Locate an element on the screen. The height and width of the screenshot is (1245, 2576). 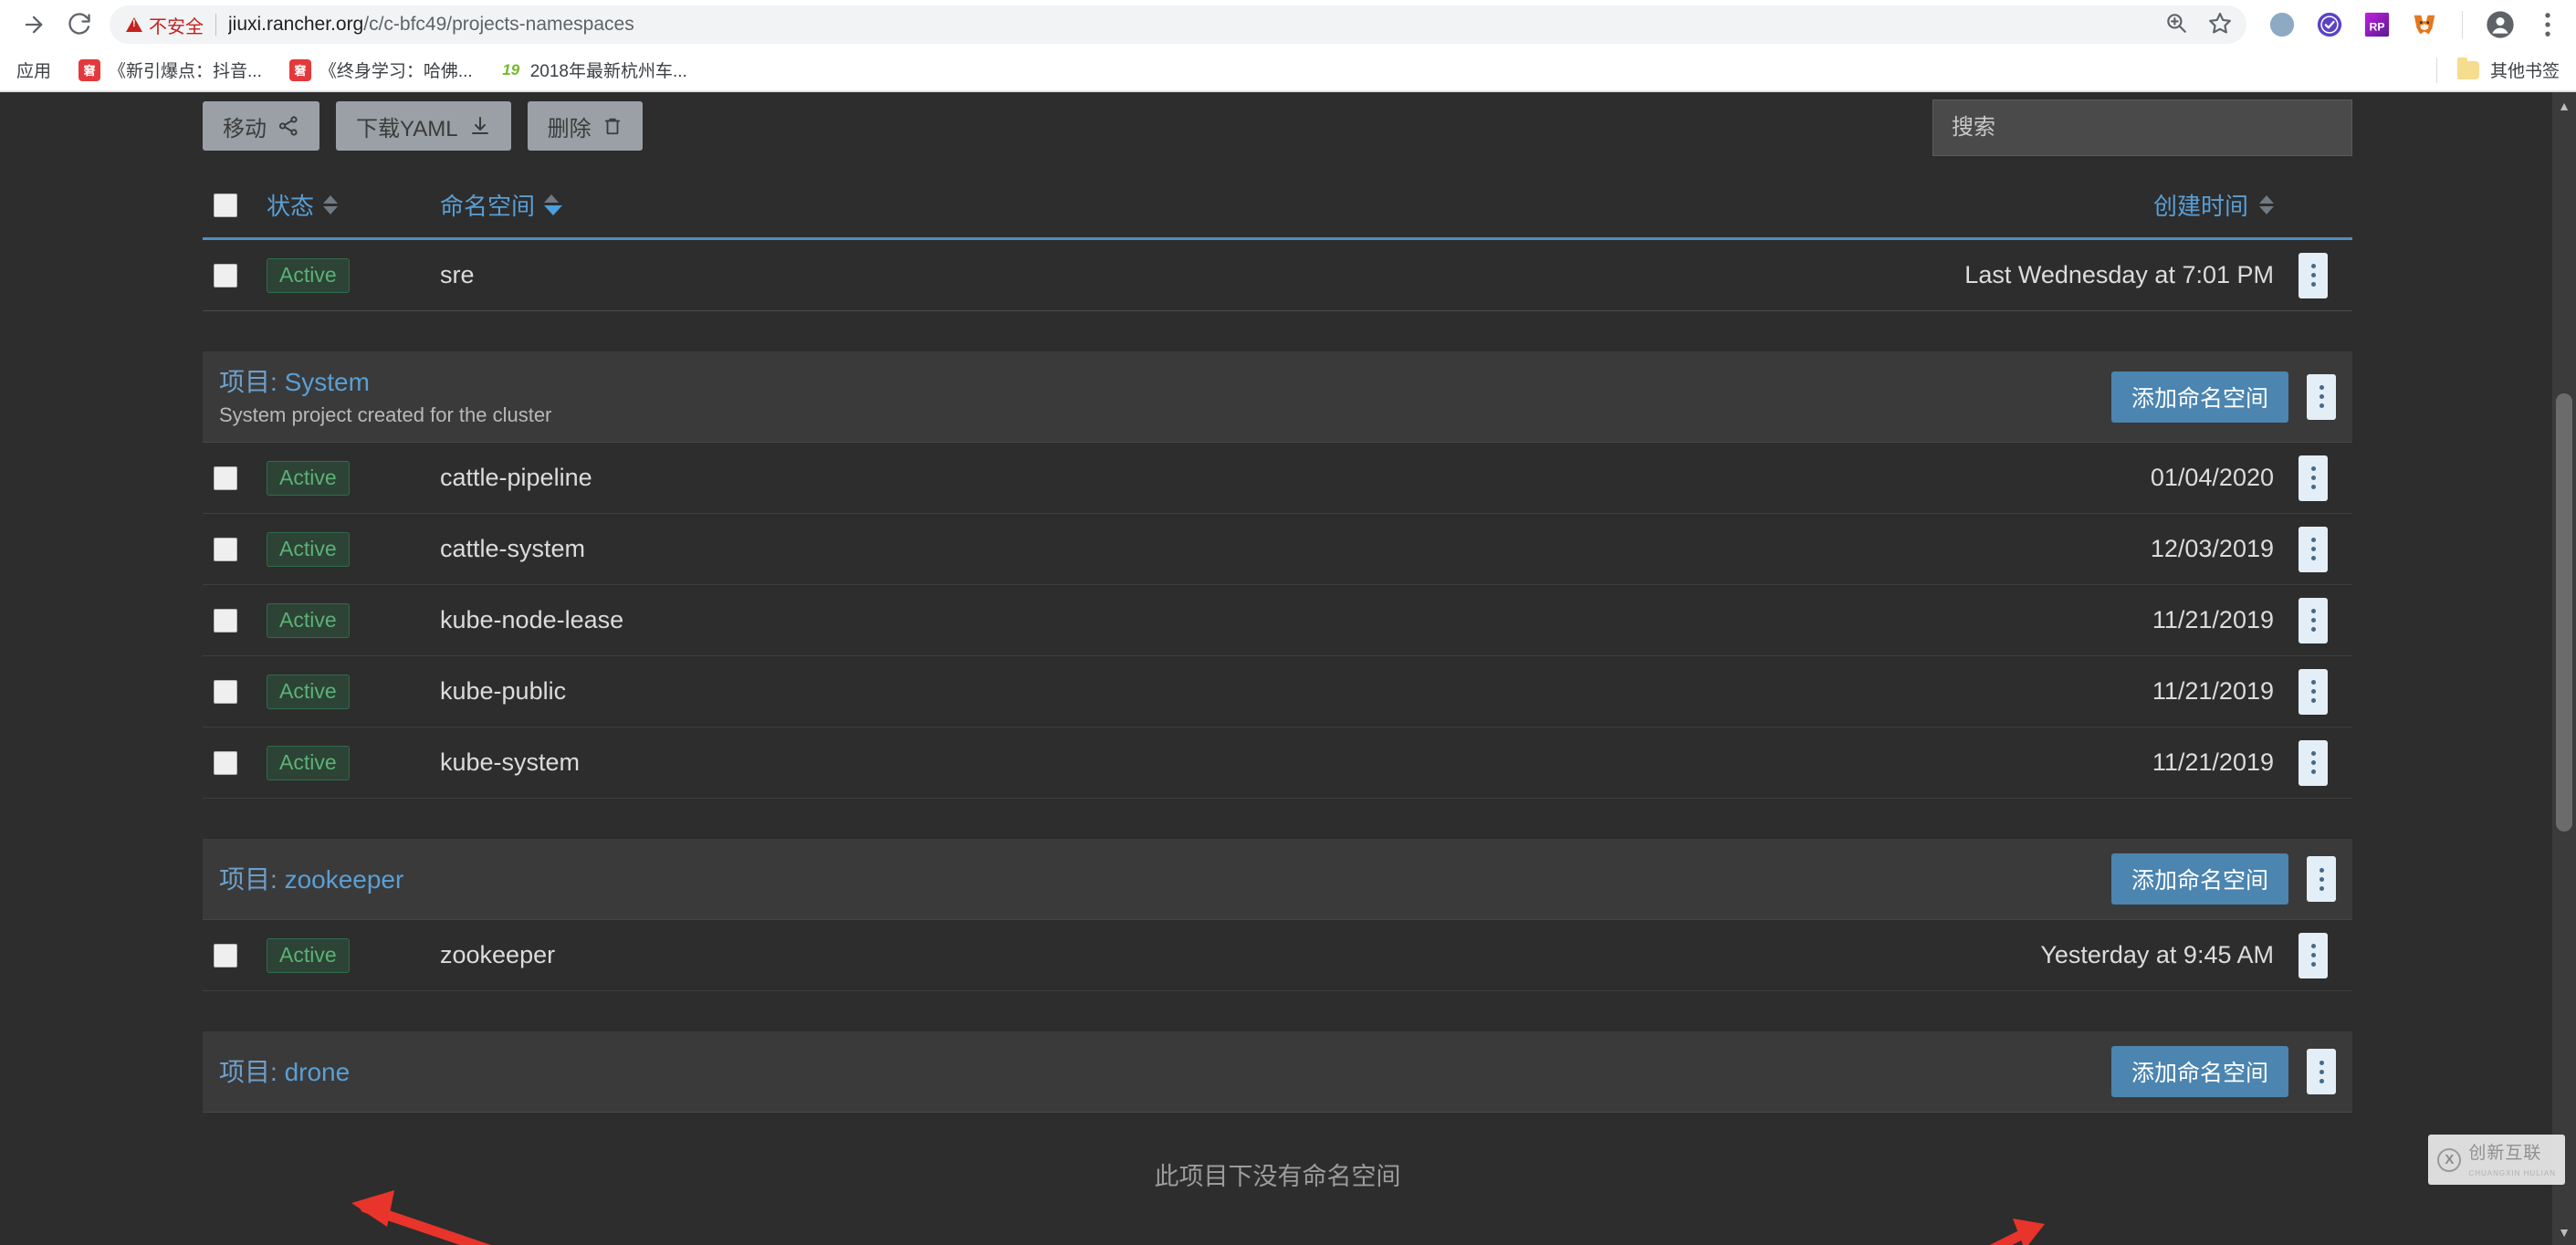
scrollbar-thumb is located at coordinates (2564, 612).